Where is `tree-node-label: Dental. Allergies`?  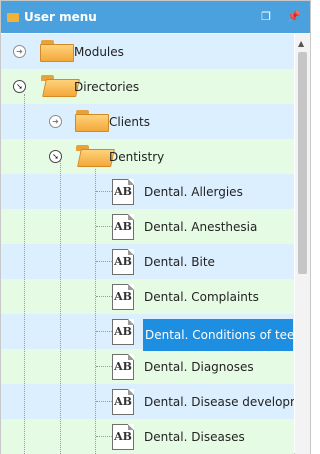
tree-node-label: Dental. Allergies is located at coordinates (193, 192).